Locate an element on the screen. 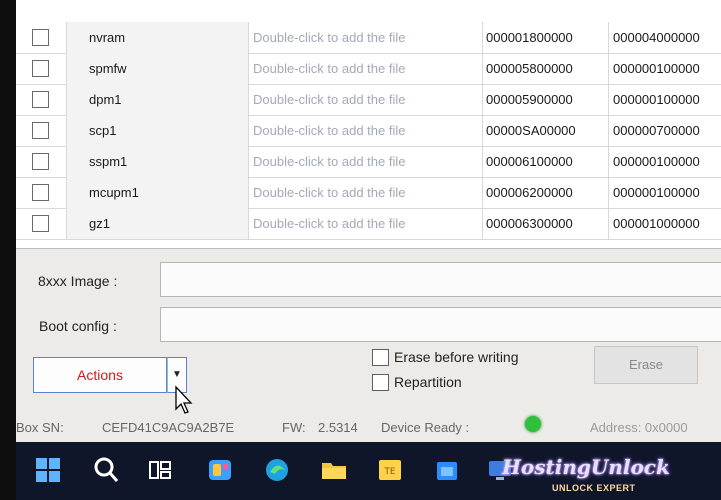  device-status-text: Device Ready : is located at coordinates (425, 427).